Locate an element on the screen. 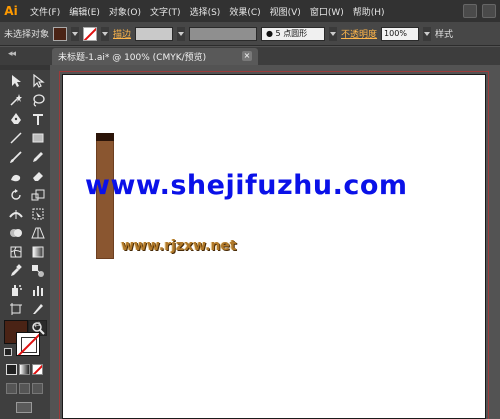 The width and height of the screenshot is (500, 419). perspective-grid-tool-icon is located at coordinates (37, 233).